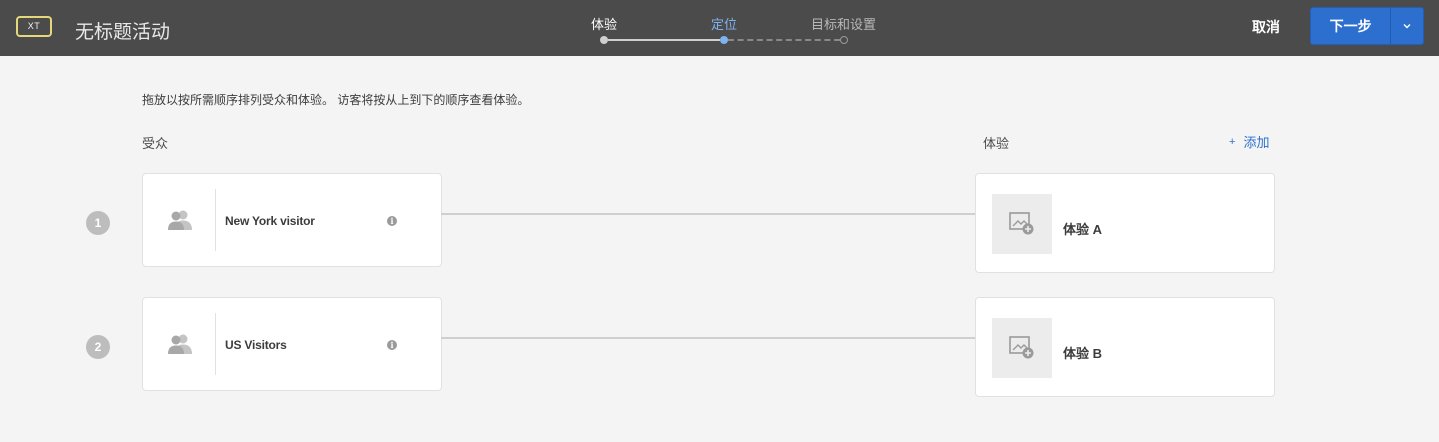 This screenshot has width=1439, height=442. Describe the element at coordinates (604, 40) in the screenshot. I see `step-dot-done` at that location.